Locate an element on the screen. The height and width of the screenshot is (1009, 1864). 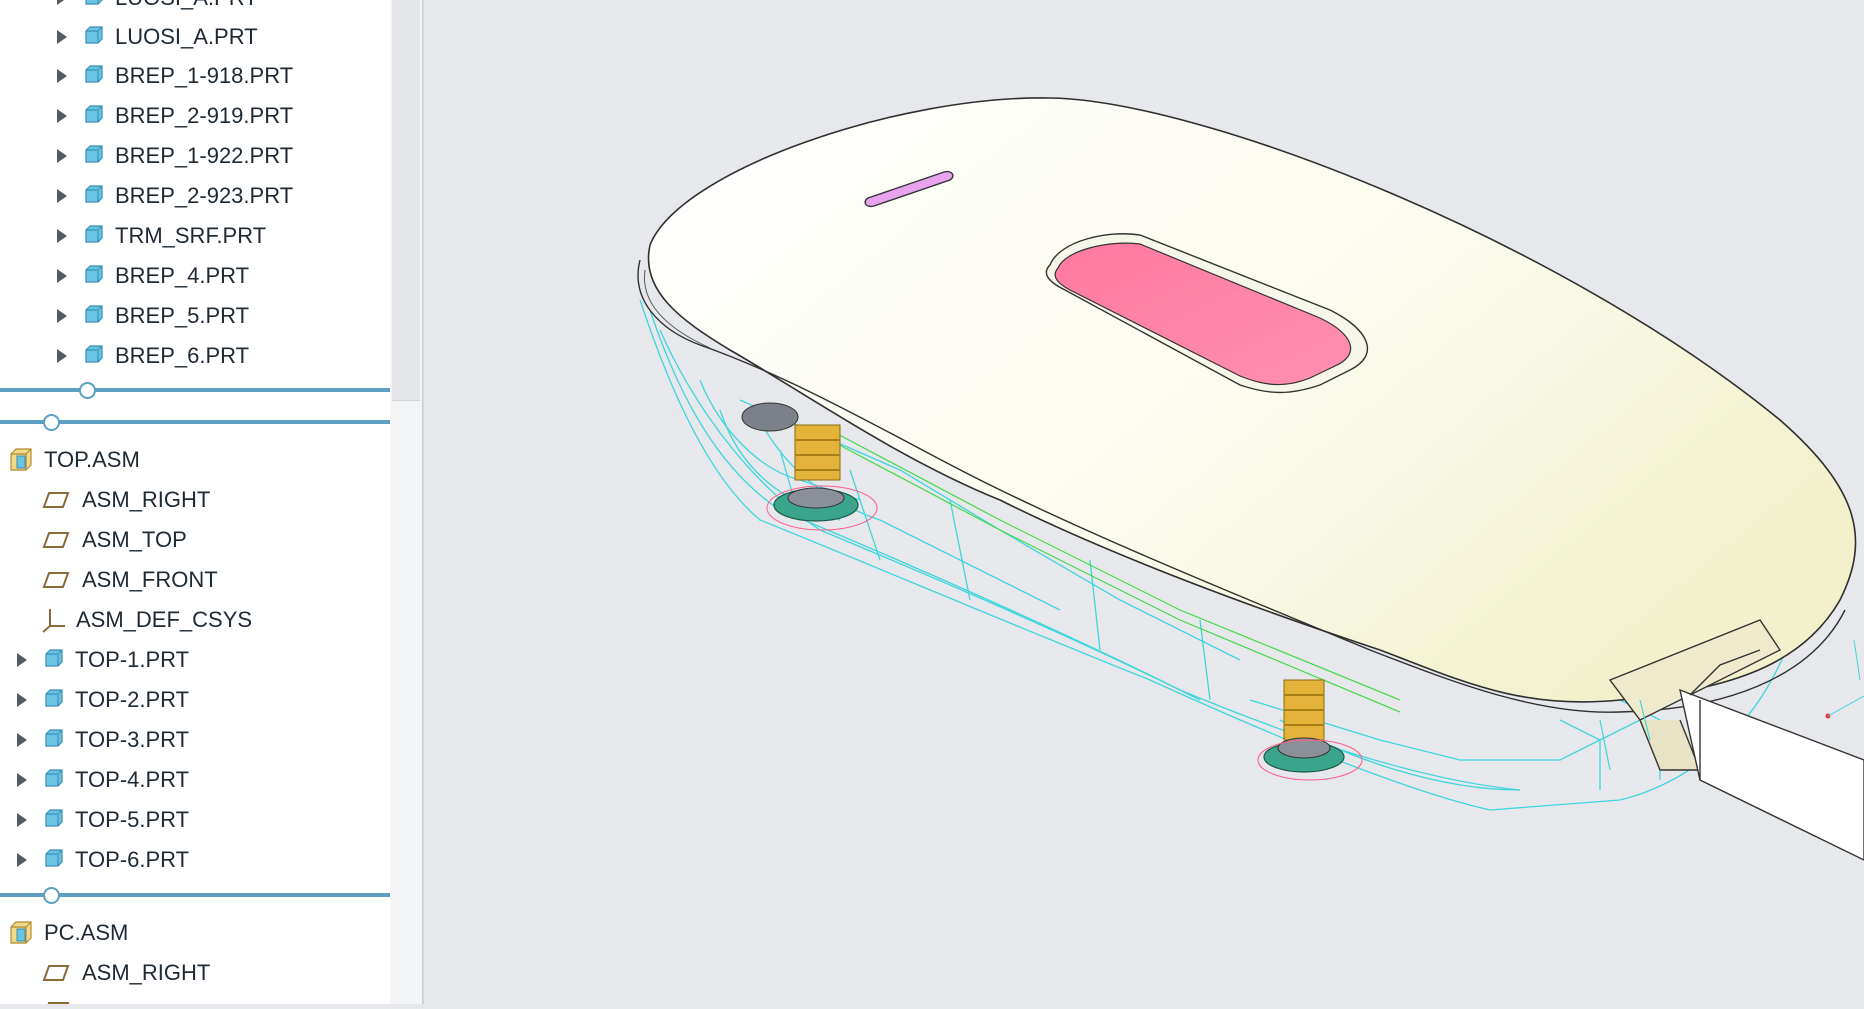
tree-item-label: ASM_FRONT is located at coordinates (150, 579).